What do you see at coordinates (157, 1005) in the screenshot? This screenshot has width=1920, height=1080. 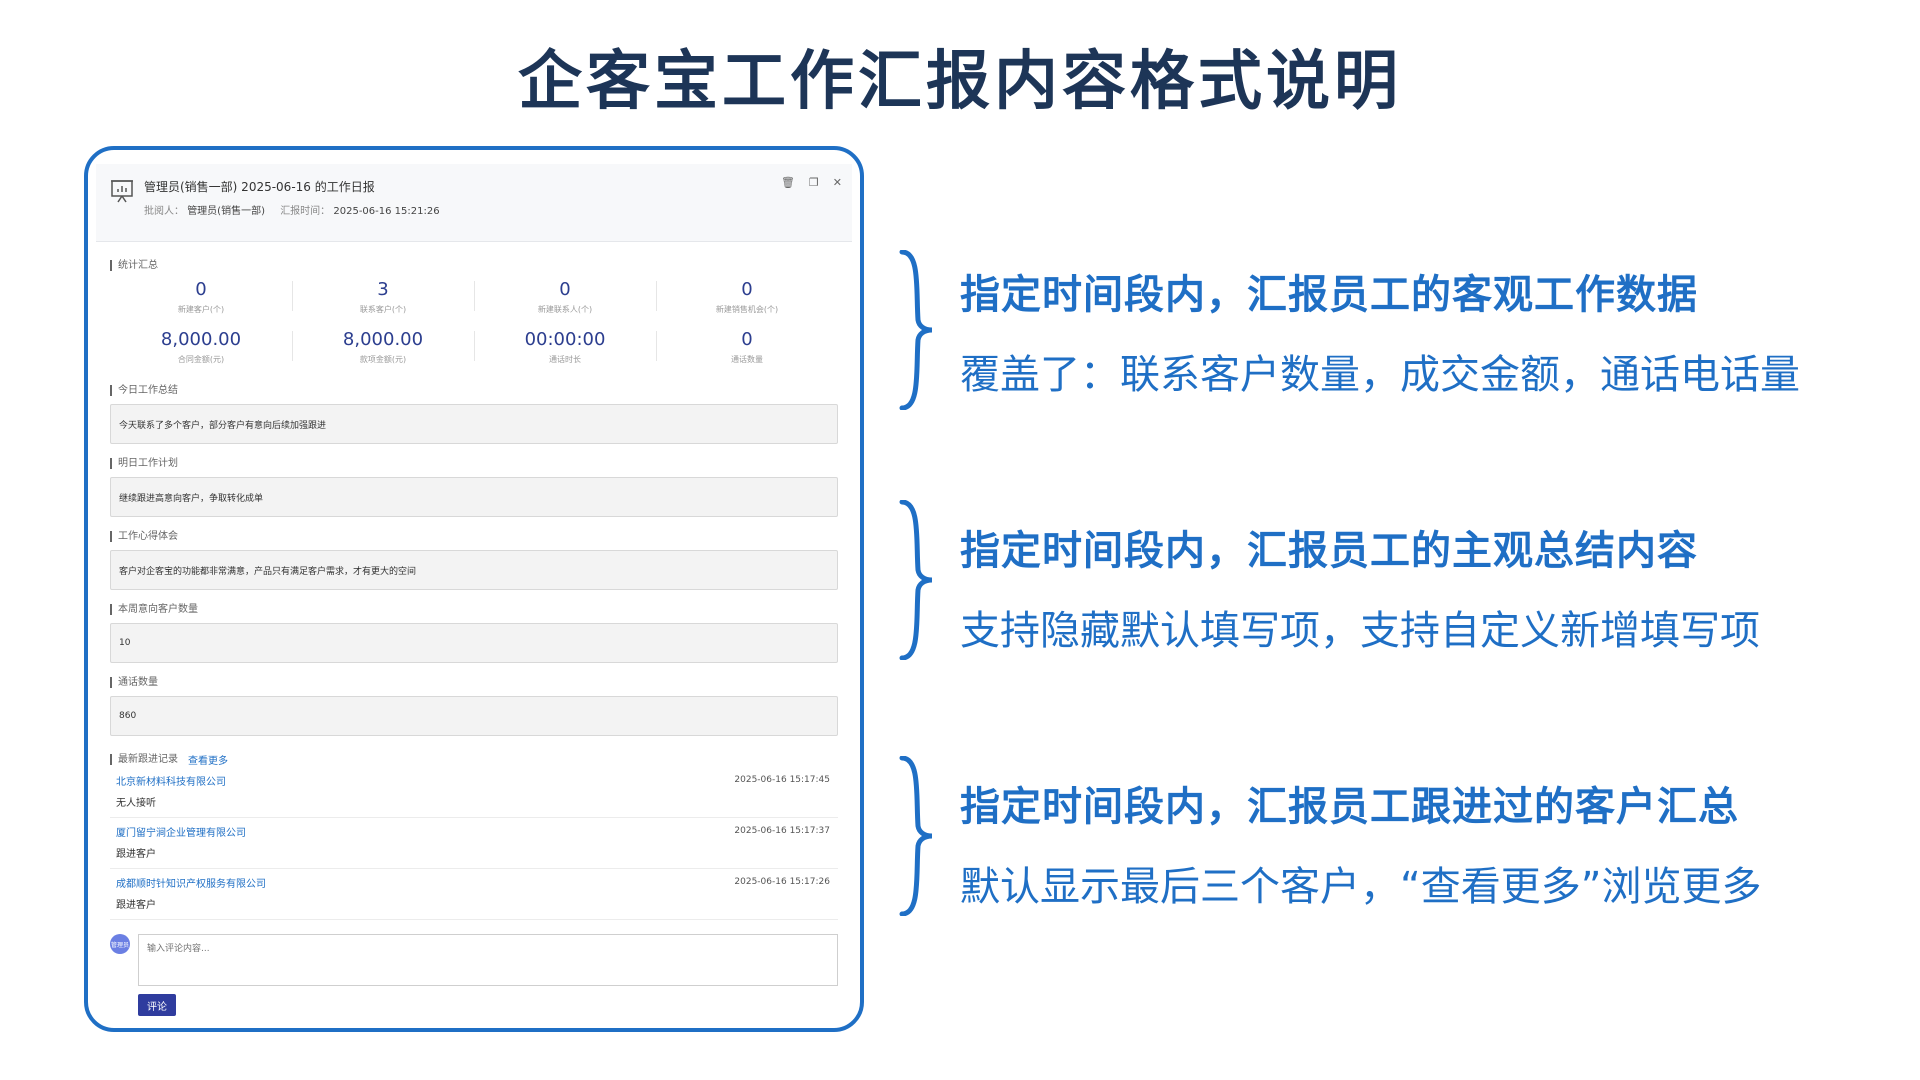 I see `comment-button: 评论` at bounding box center [157, 1005].